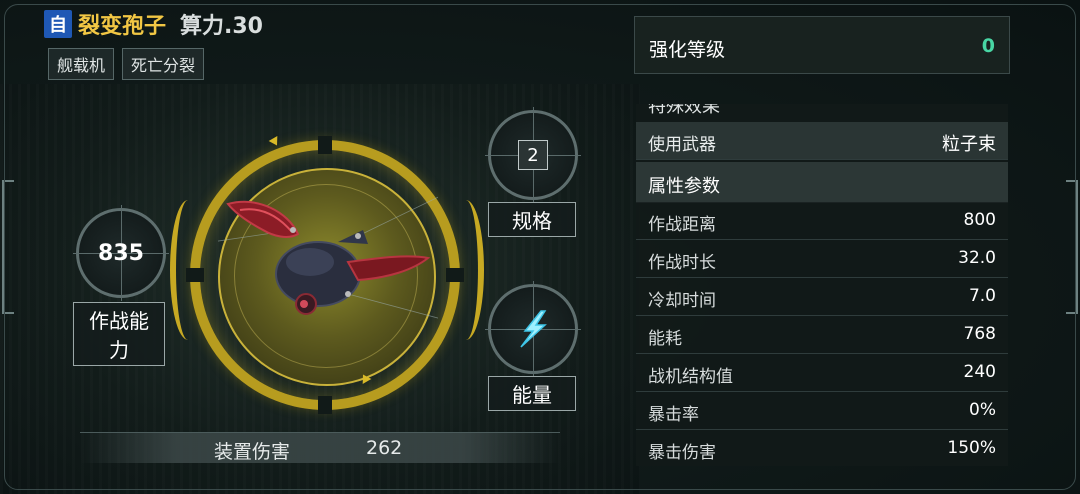 The image size is (1080, 494). I want to click on attributes-section-header: 属性参数, so click(822, 182).